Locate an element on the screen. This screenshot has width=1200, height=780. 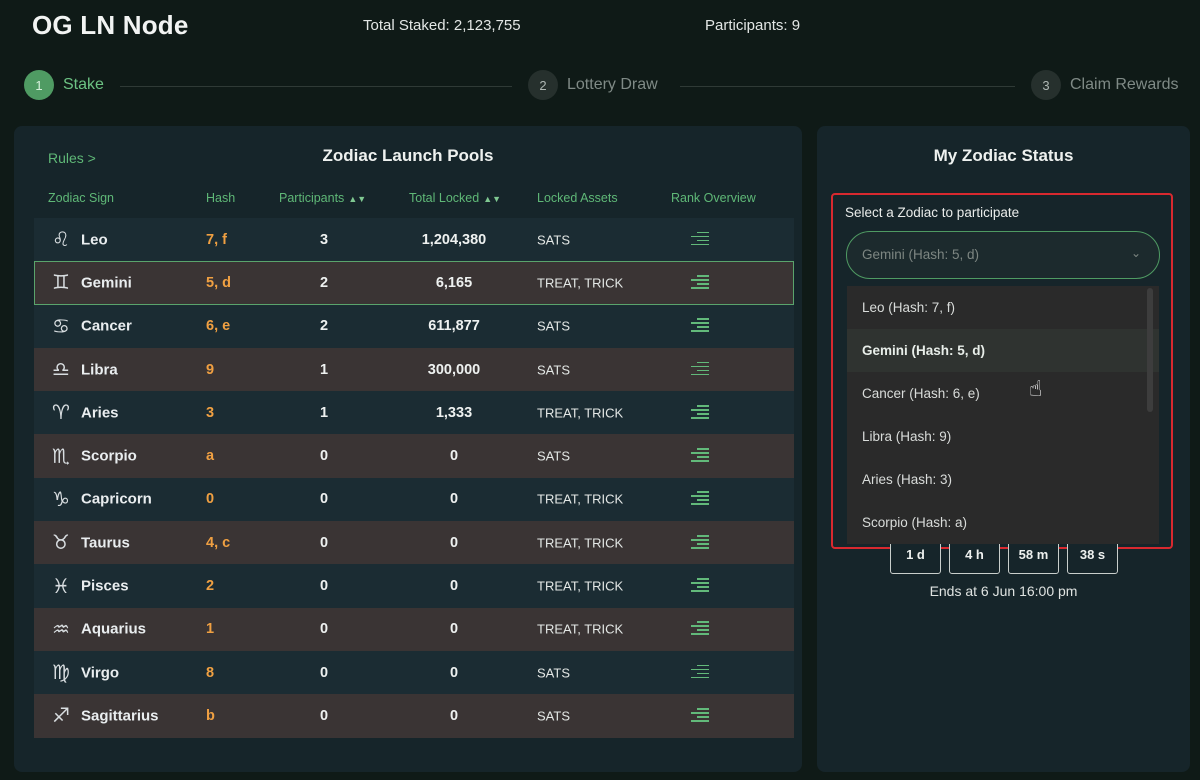
step-label: Stake is located at coordinates (83, 84).